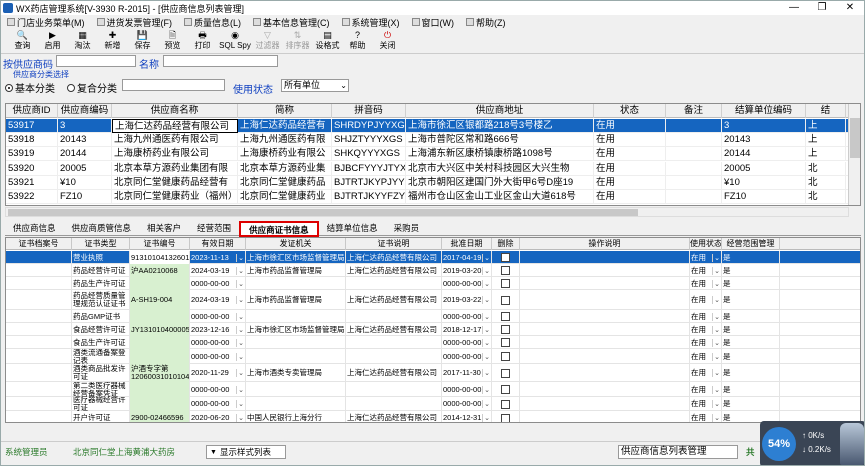 This screenshot has width=865, height=466. What do you see at coordinates (22, 42) in the screenshot?
I see `toolbar-button-1: 🔍 查询` at bounding box center [22, 42].